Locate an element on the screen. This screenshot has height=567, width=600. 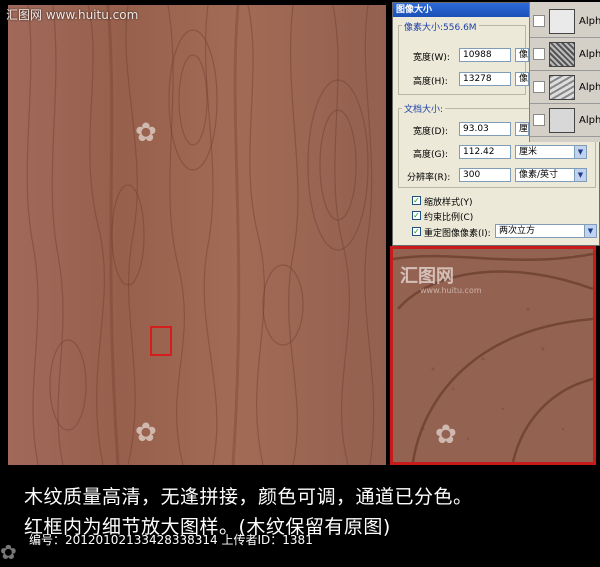
resample-method-value: 两次立方 is located at coordinates (517, 231).